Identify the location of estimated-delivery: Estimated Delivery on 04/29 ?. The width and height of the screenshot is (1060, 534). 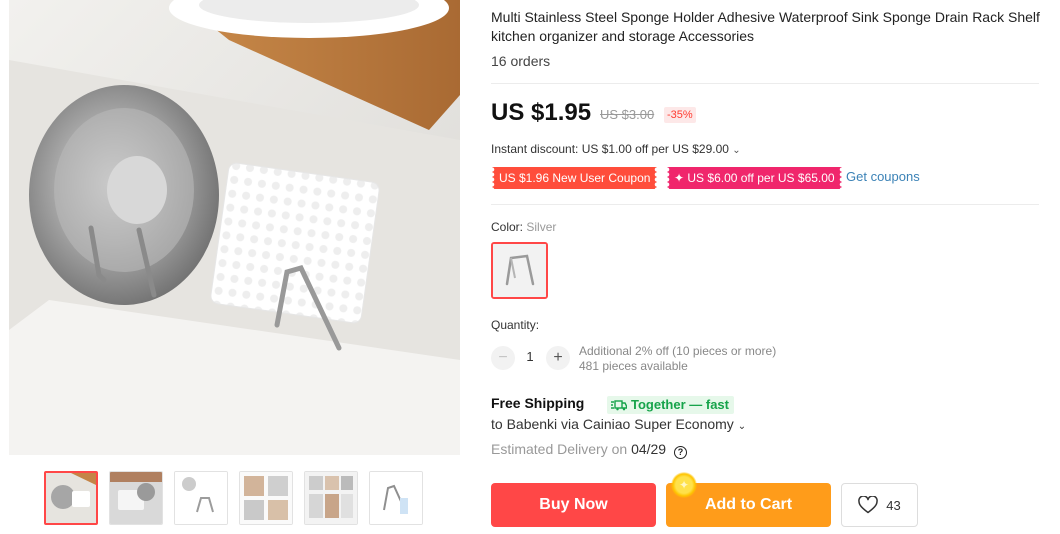
(589, 450).